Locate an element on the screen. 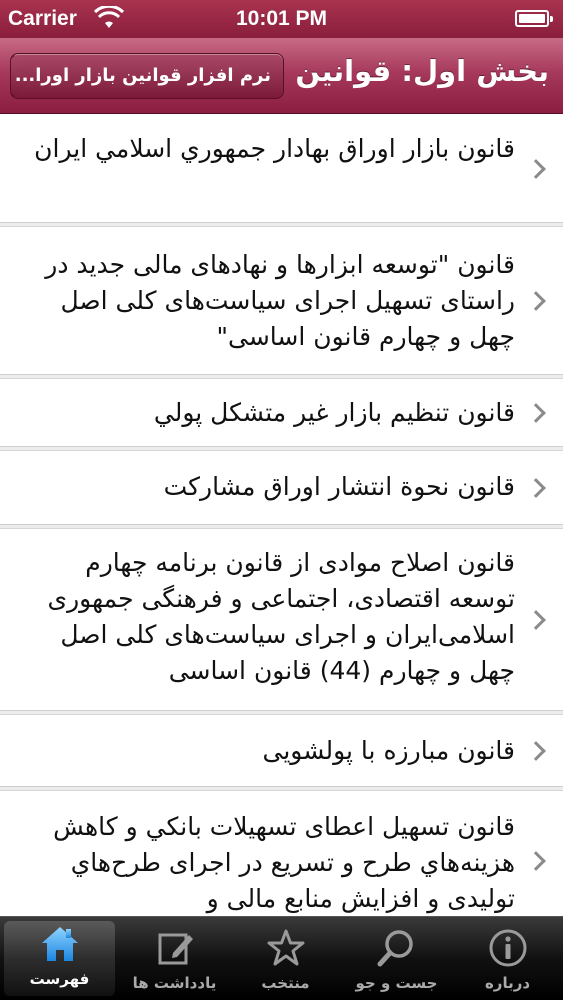  star-icon is located at coordinates (285, 947).